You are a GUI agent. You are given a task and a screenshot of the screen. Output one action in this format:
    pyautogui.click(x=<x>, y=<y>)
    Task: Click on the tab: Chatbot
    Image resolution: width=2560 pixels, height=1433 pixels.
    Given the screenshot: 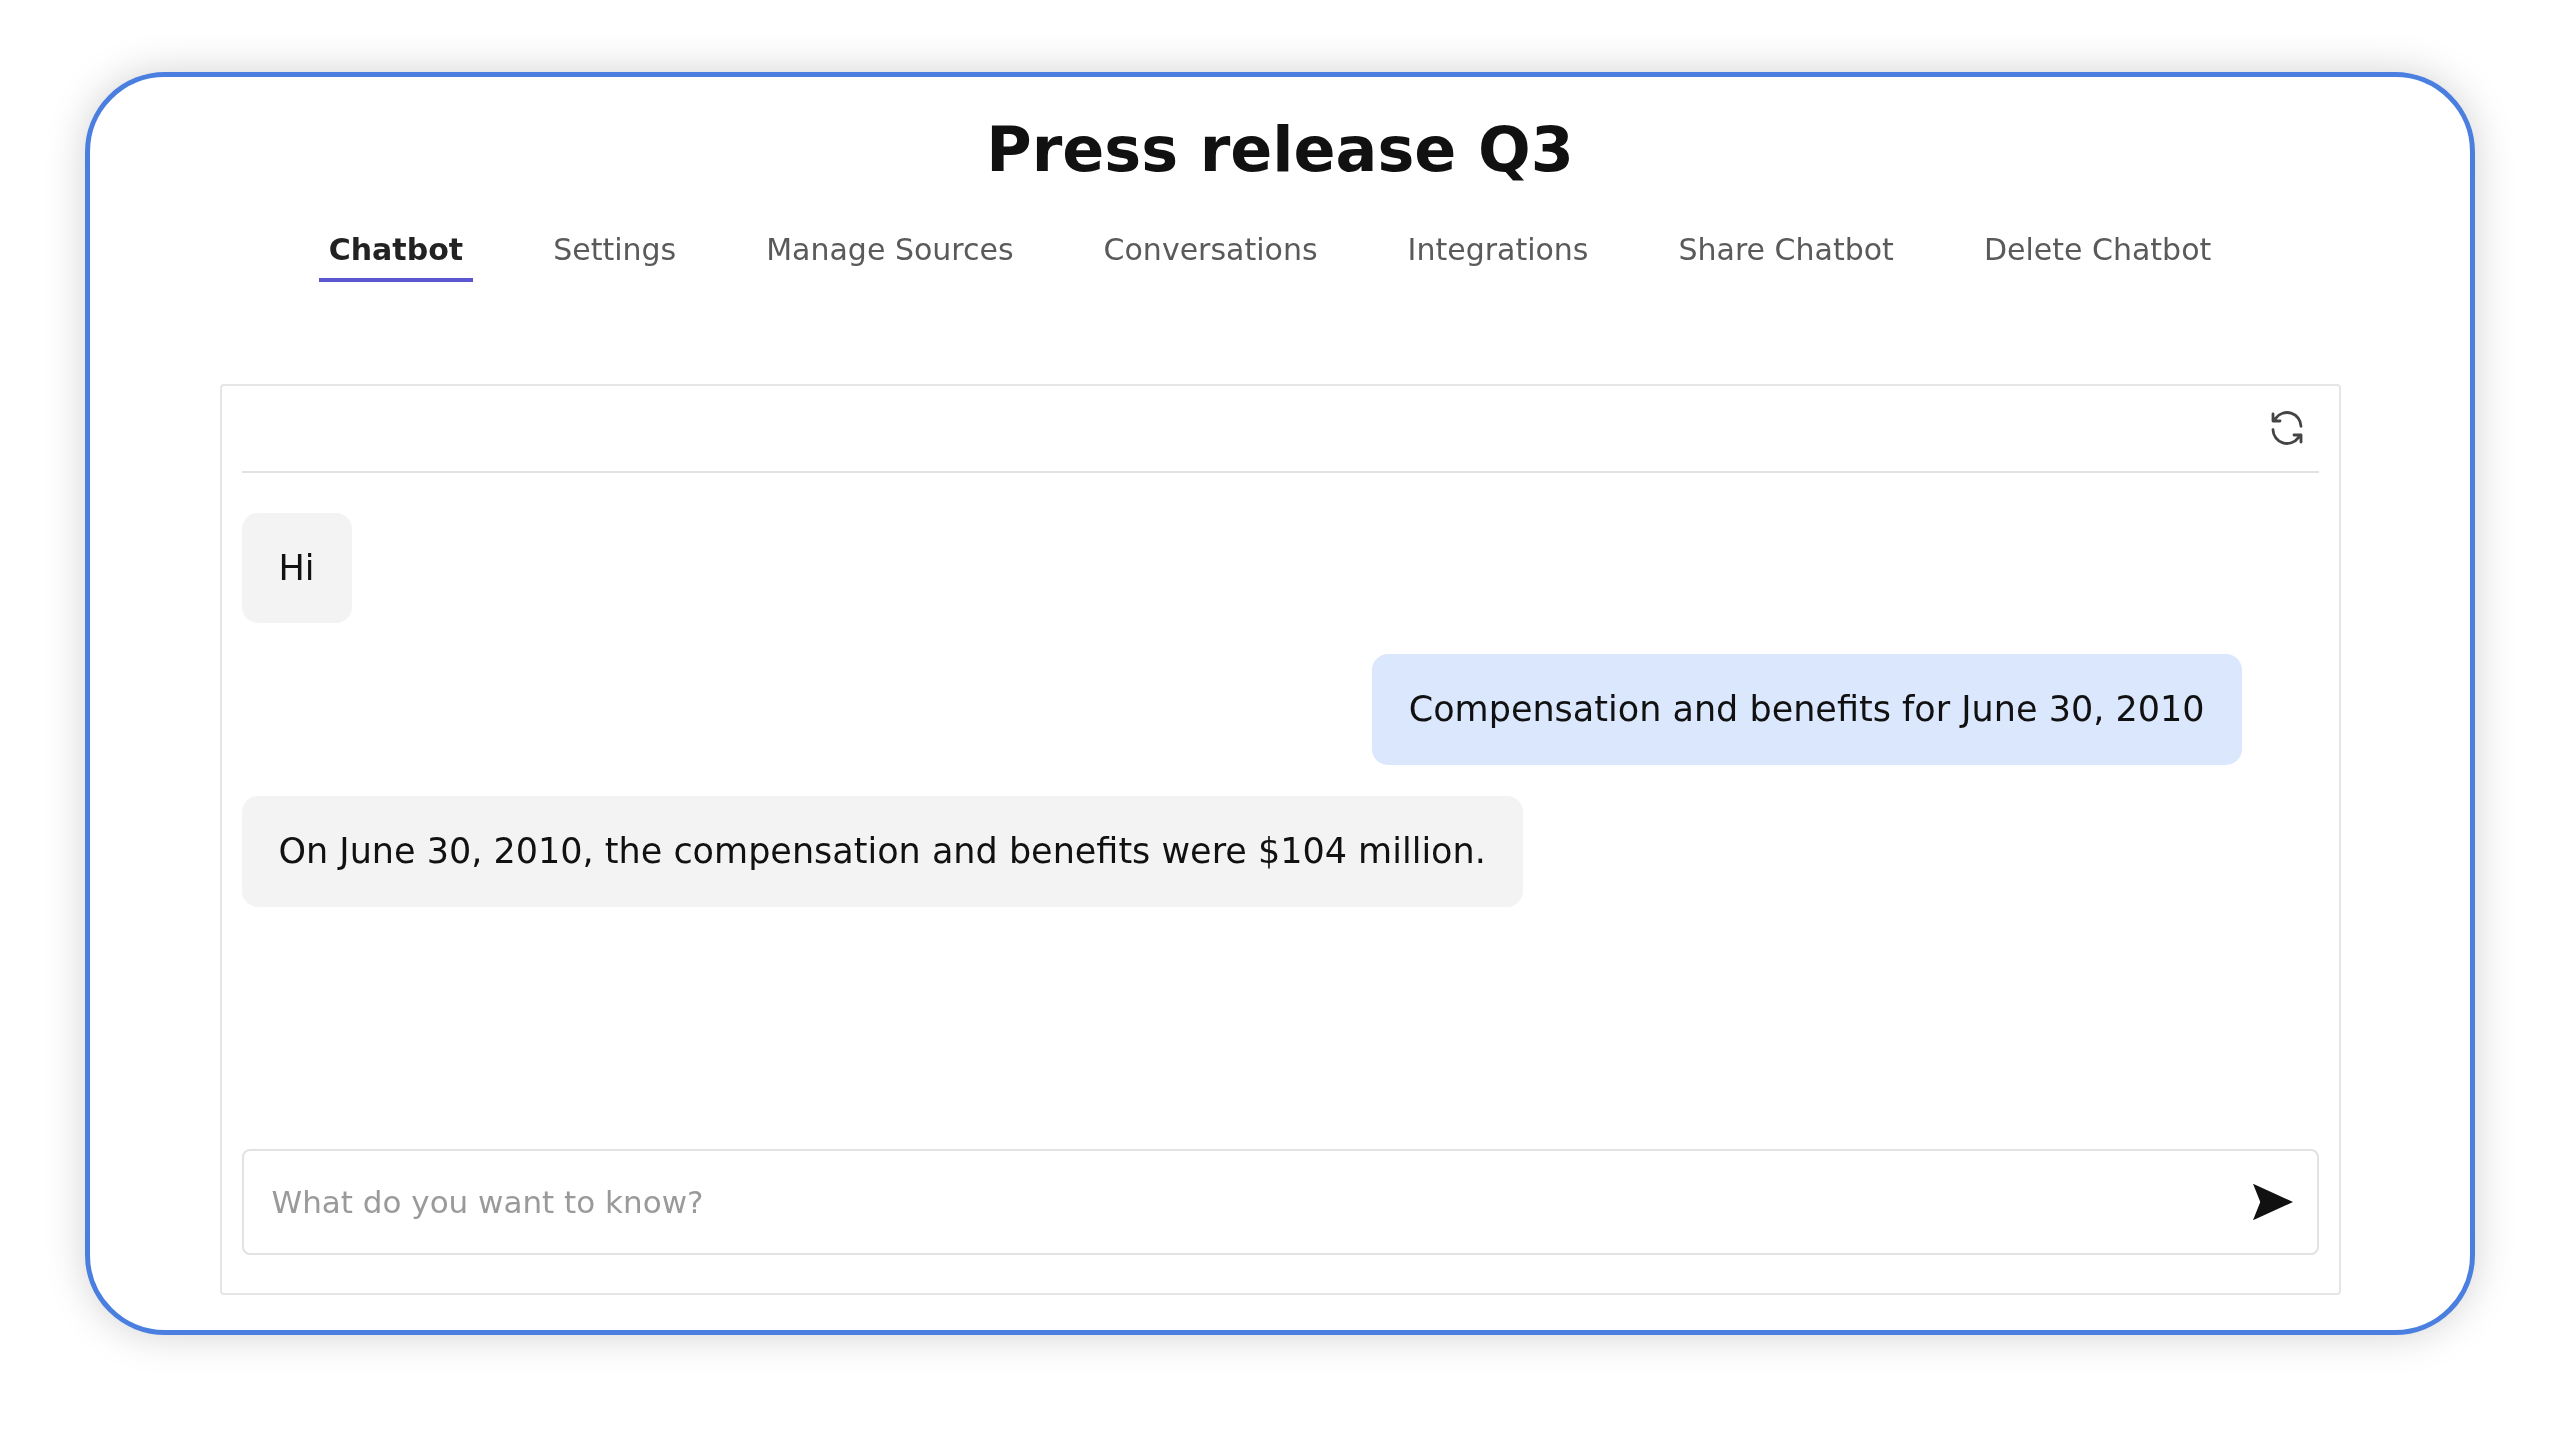 What is the action you would take?
    pyautogui.click(x=396, y=254)
    